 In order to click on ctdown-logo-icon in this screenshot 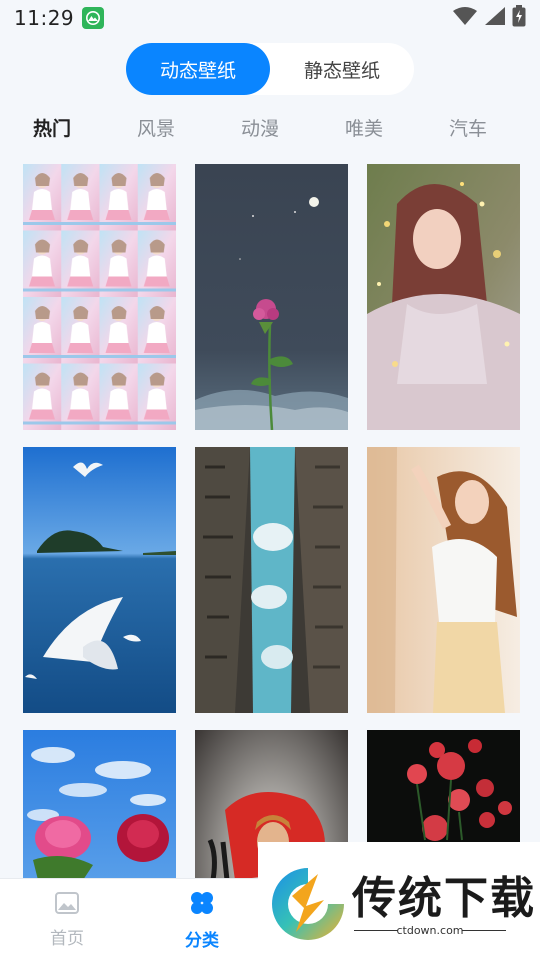, I will do `click(308, 906)`.